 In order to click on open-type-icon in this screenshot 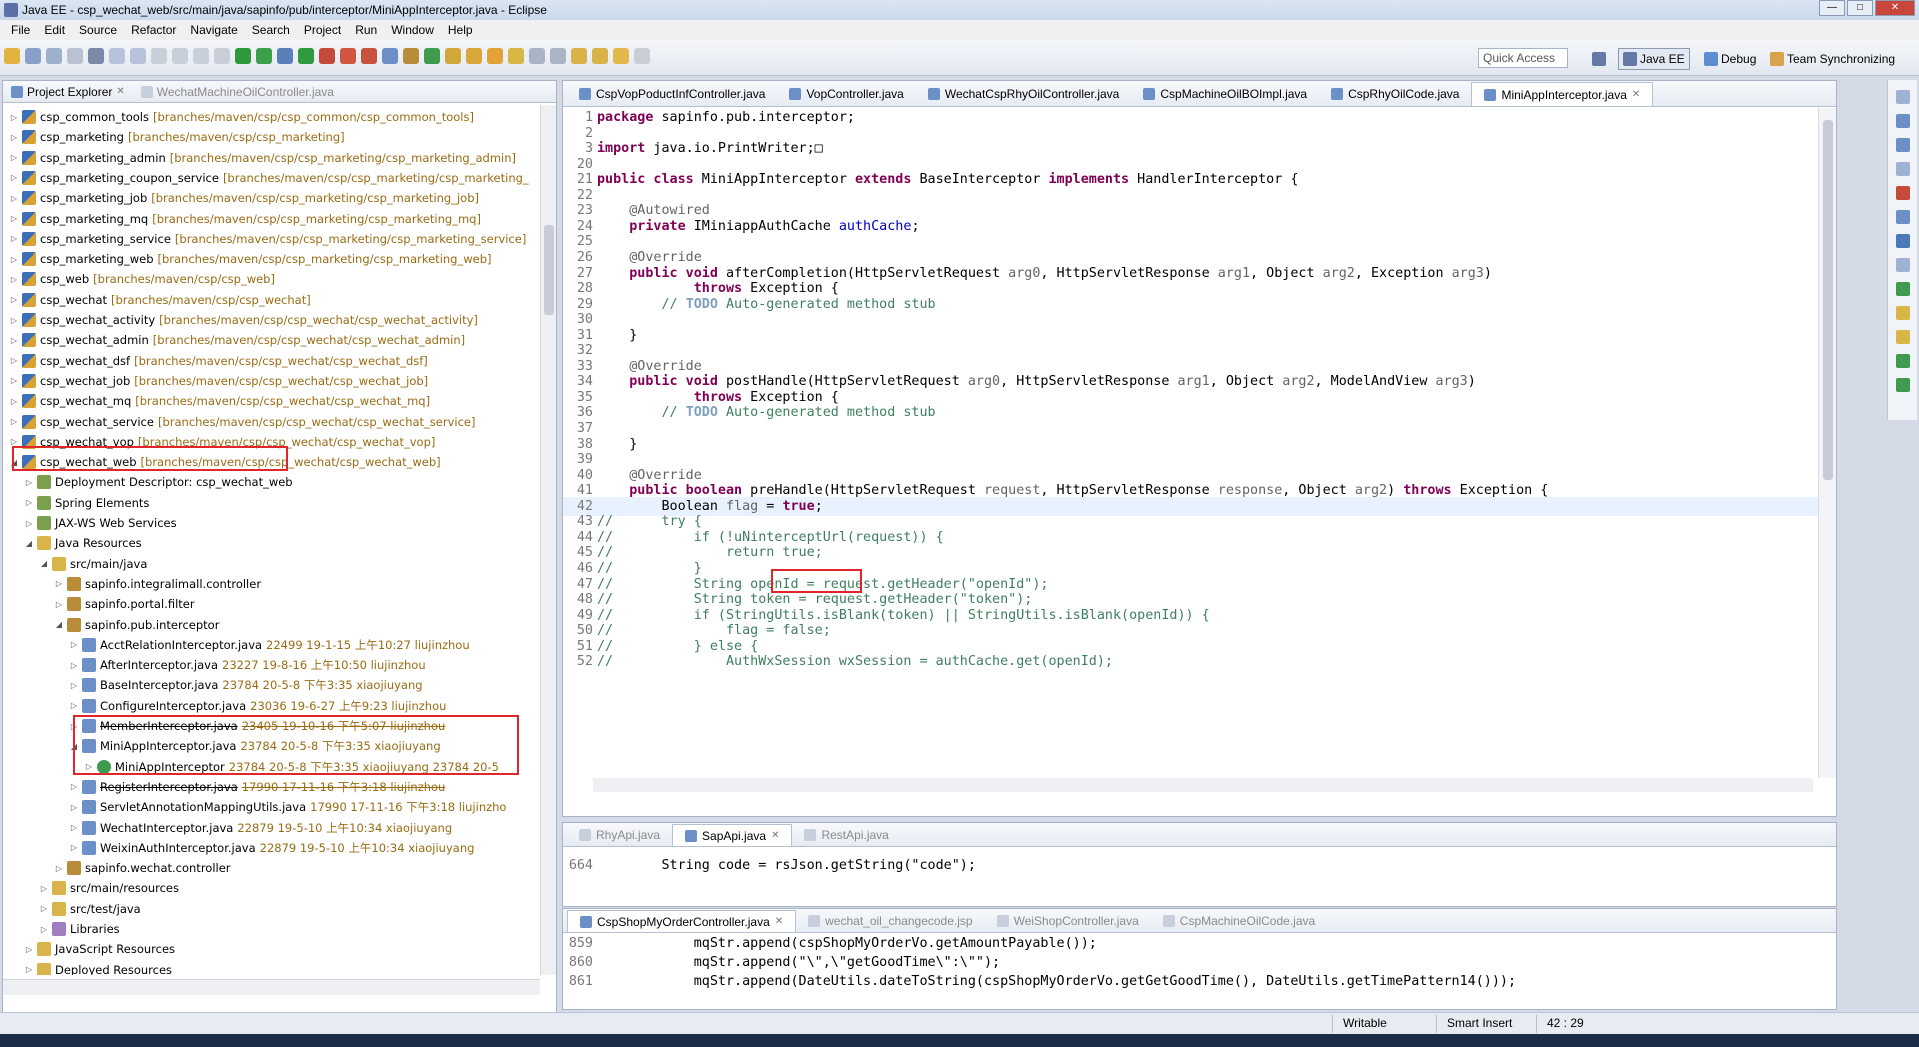, I will do `click(453, 56)`.